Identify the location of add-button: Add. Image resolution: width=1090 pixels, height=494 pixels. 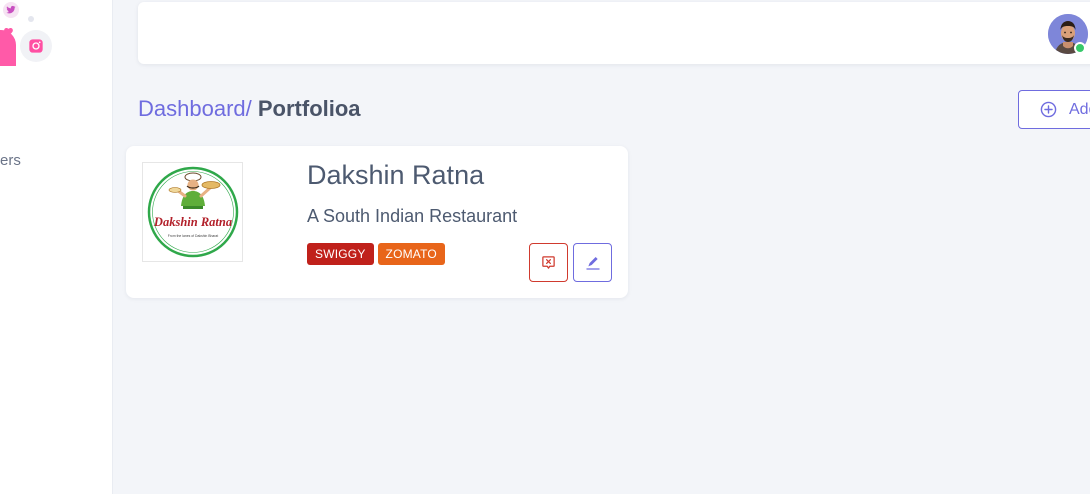
(1054, 109).